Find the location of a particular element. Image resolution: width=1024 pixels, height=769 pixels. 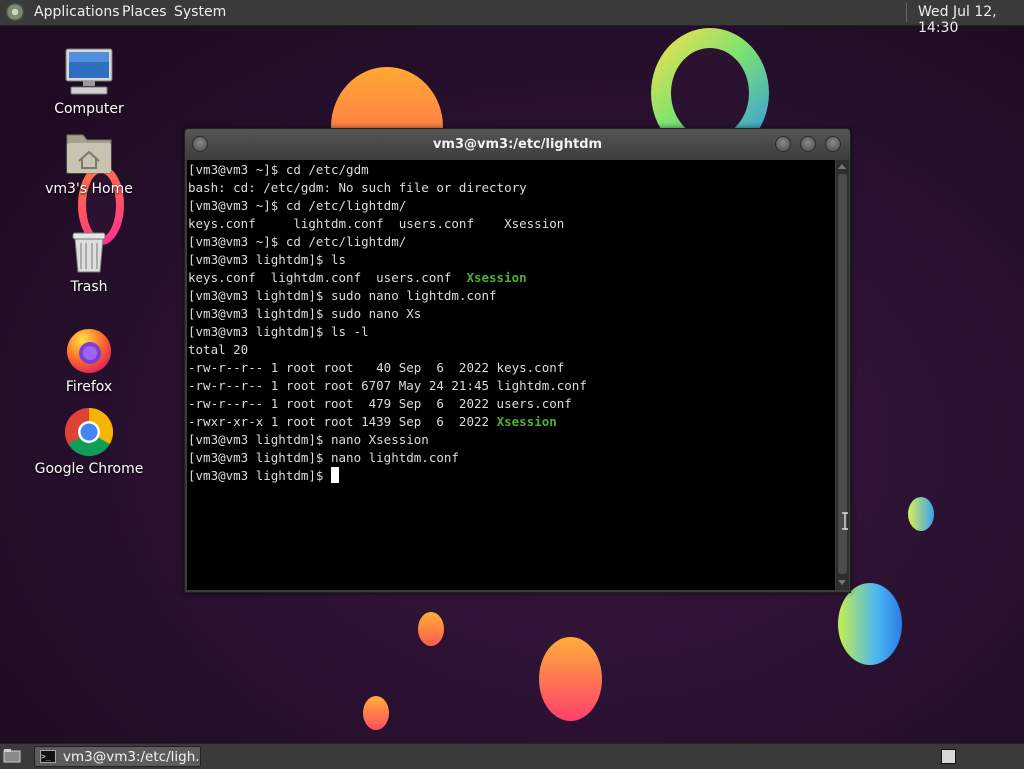

firefox-icon is located at coordinates (89, 351).